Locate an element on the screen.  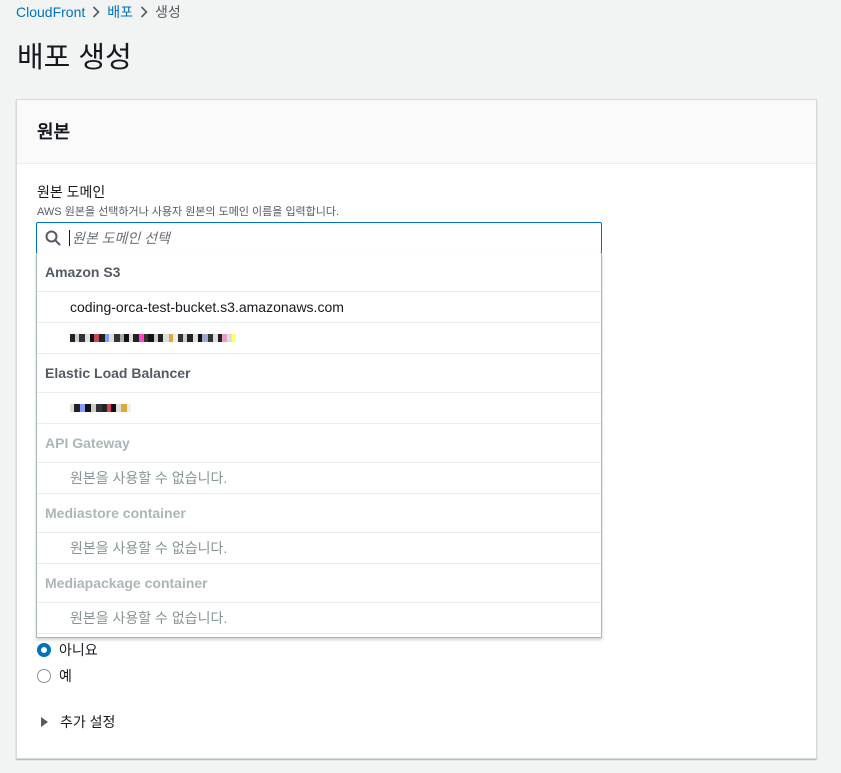
origin-domain-label: 원본 도메인 is located at coordinates (71, 192).